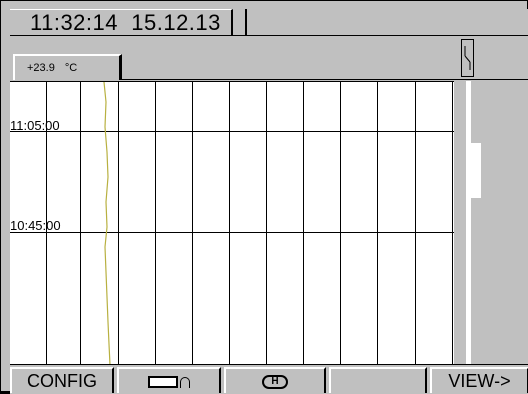  I want to click on softkey-bar: CONFIG H VIEW->, so click(269, 379).